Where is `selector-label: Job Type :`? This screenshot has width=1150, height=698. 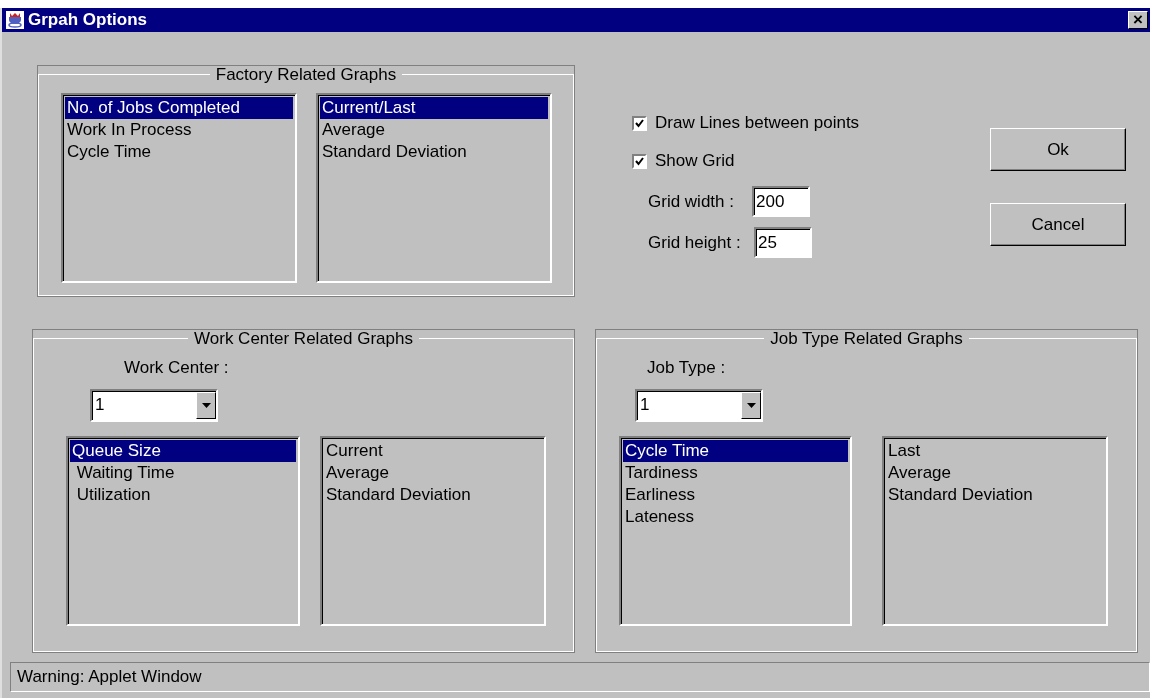 selector-label: Job Type : is located at coordinates (687, 368).